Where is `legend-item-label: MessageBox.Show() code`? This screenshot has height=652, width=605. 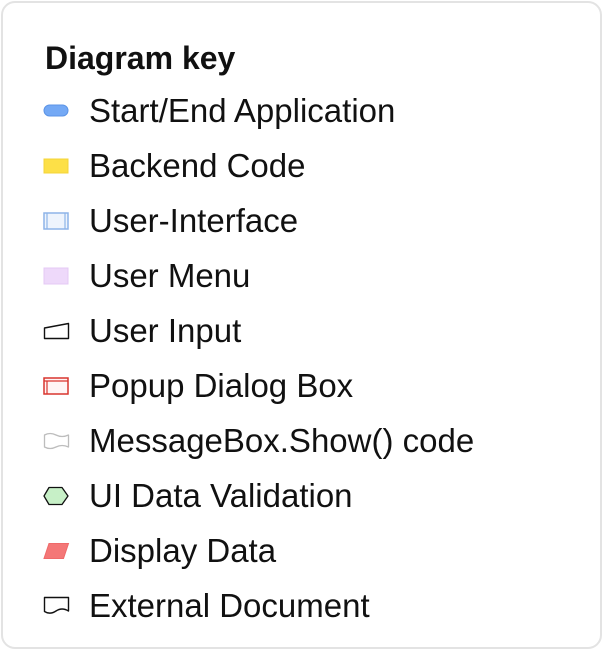 legend-item-label: MessageBox.Show() code is located at coordinates (282, 440).